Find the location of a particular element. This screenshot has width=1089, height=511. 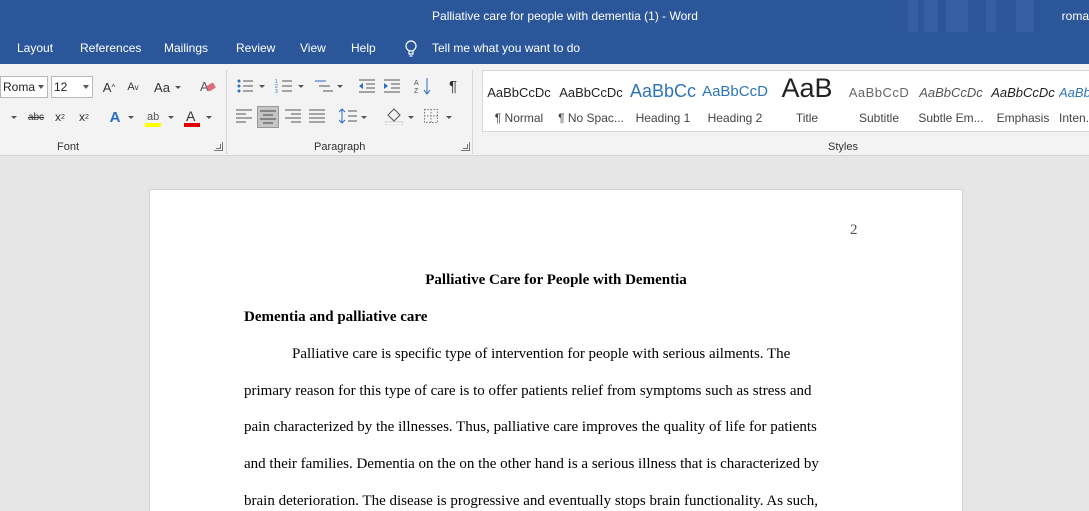

strikethrough-icon: abc is located at coordinates (36, 117).